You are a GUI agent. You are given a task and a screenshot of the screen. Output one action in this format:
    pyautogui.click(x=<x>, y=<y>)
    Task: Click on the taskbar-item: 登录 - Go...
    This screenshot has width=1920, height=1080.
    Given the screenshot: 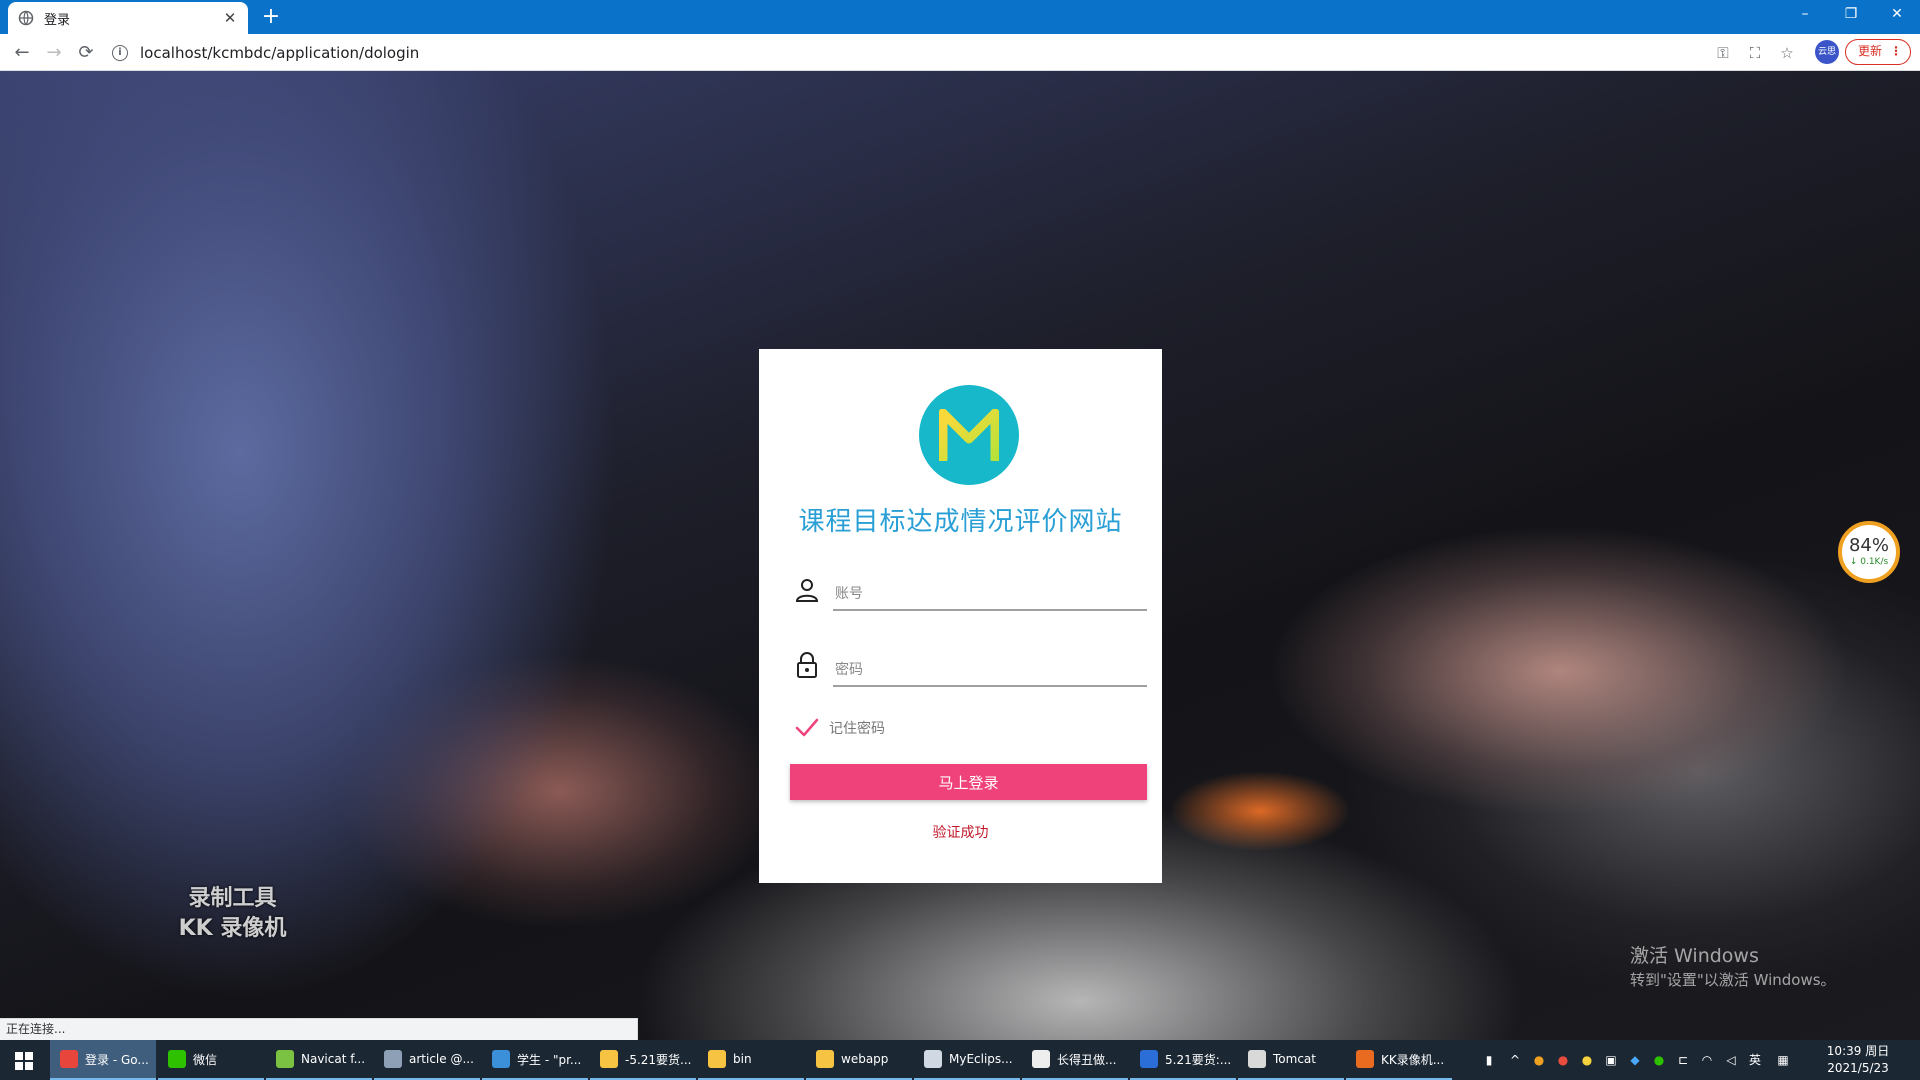 What is the action you would take?
    pyautogui.click(x=103, y=1060)
    